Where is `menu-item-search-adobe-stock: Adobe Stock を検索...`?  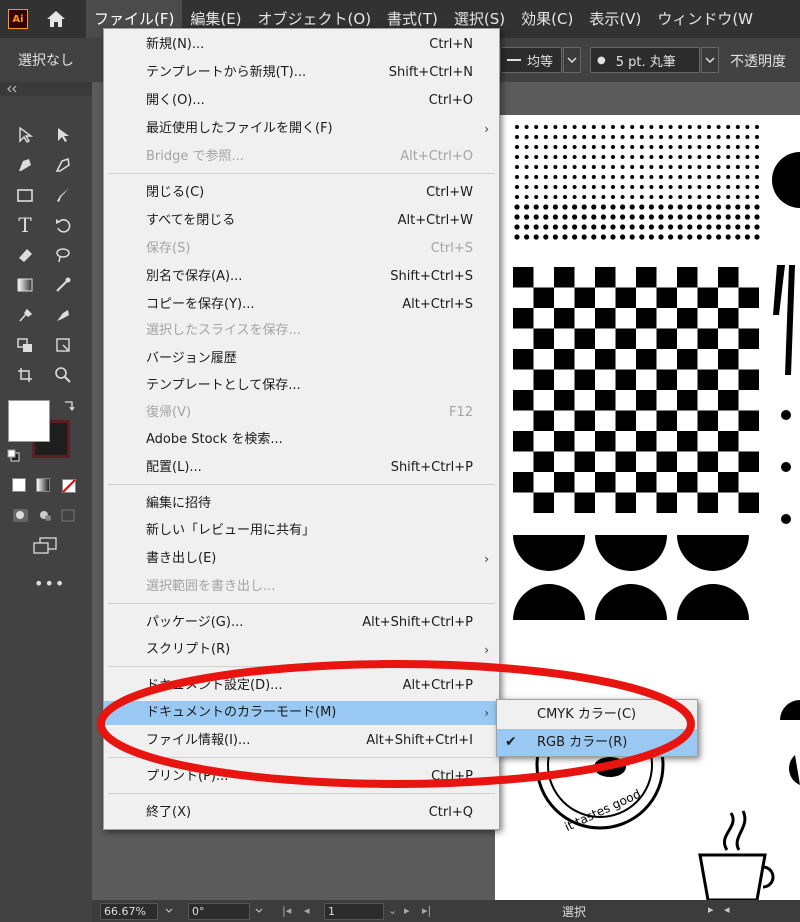
menu-item-search-adobe-stock: Adobe Stock を検索... is located at coordinates (301, 440).